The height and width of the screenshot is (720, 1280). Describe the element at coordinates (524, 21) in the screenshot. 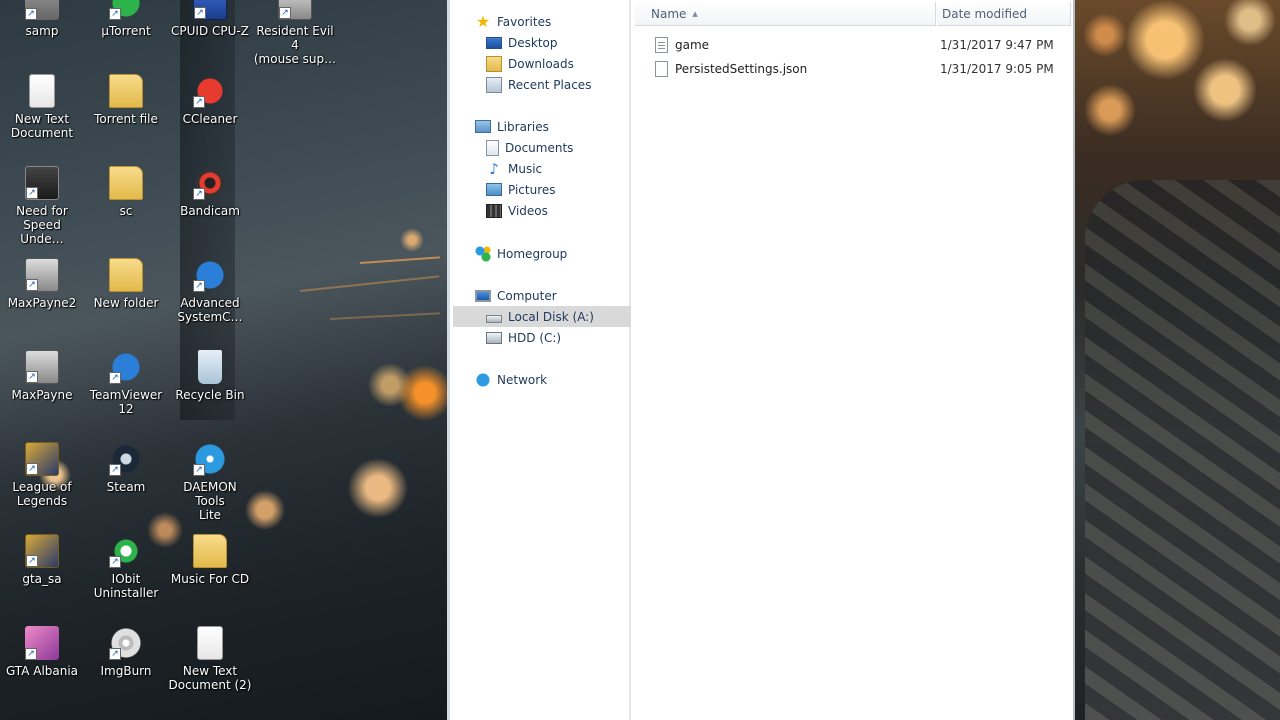

I see `nav-item-label: Favorites` at that location.